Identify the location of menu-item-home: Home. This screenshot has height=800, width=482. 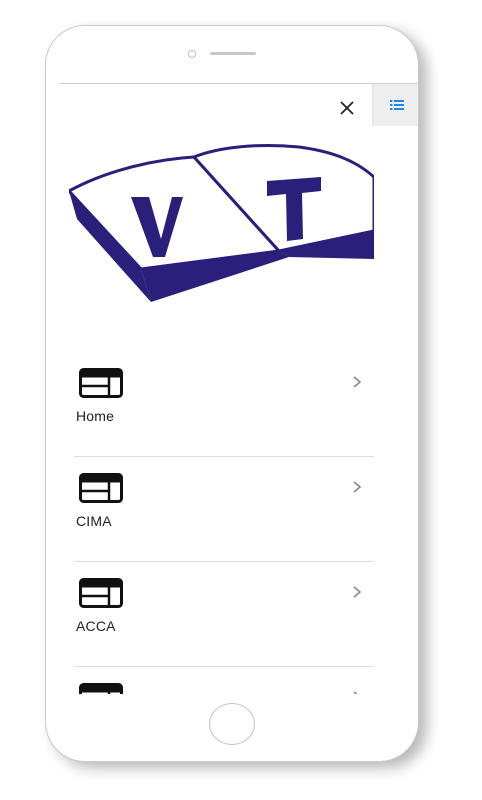
(224, 404).